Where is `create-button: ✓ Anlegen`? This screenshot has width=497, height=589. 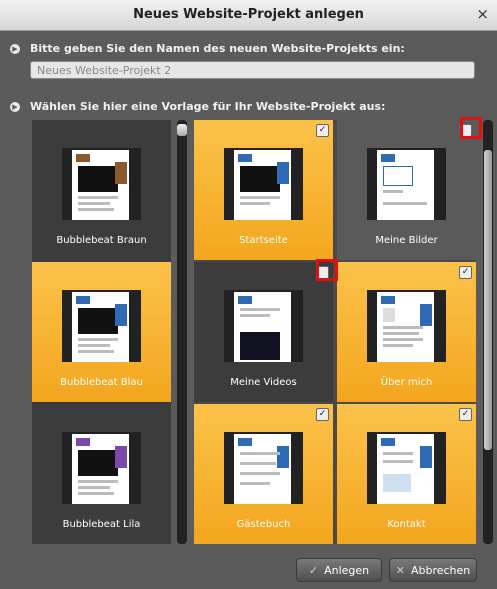
create-button: ✓ Anlegen is located at coordinates (339, 570).